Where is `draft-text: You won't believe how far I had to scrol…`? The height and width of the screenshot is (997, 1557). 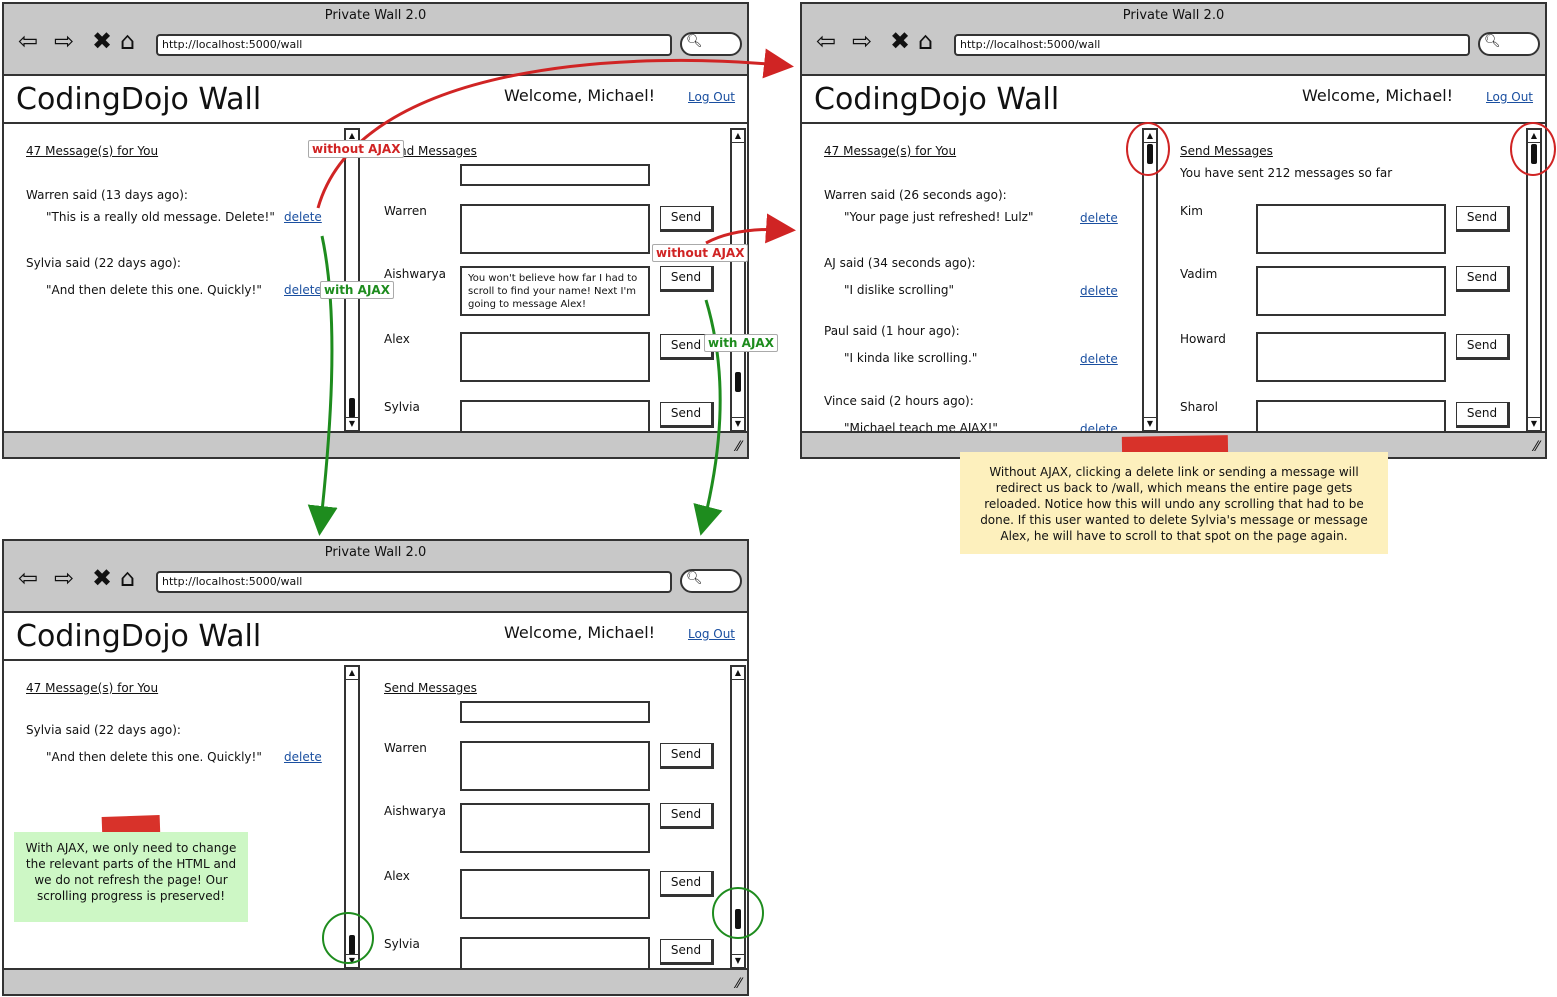
draft-text: You won't believe how far I had to scrol… is located at coordinates (553, 291).